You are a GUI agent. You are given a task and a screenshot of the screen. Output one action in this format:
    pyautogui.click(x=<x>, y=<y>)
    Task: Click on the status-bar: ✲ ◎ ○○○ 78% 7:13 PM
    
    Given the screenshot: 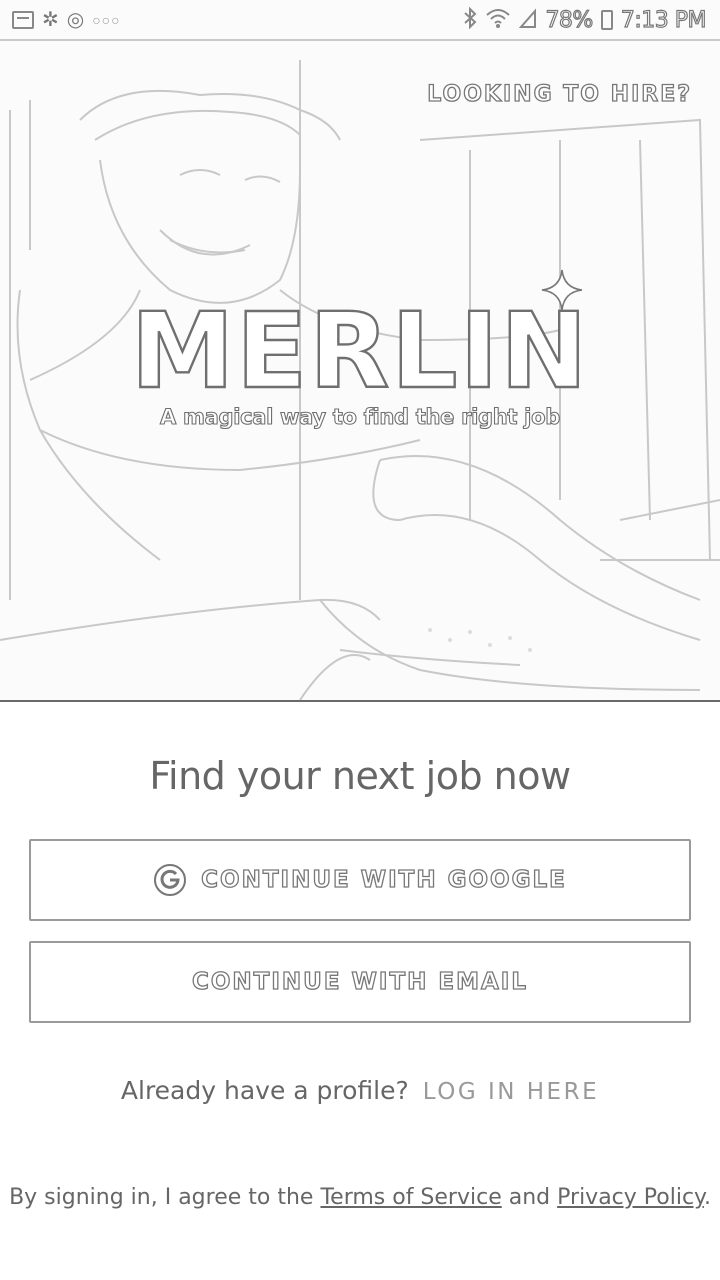 What is the action you would take?
    pyautogui.click(x=360, y=20)
    